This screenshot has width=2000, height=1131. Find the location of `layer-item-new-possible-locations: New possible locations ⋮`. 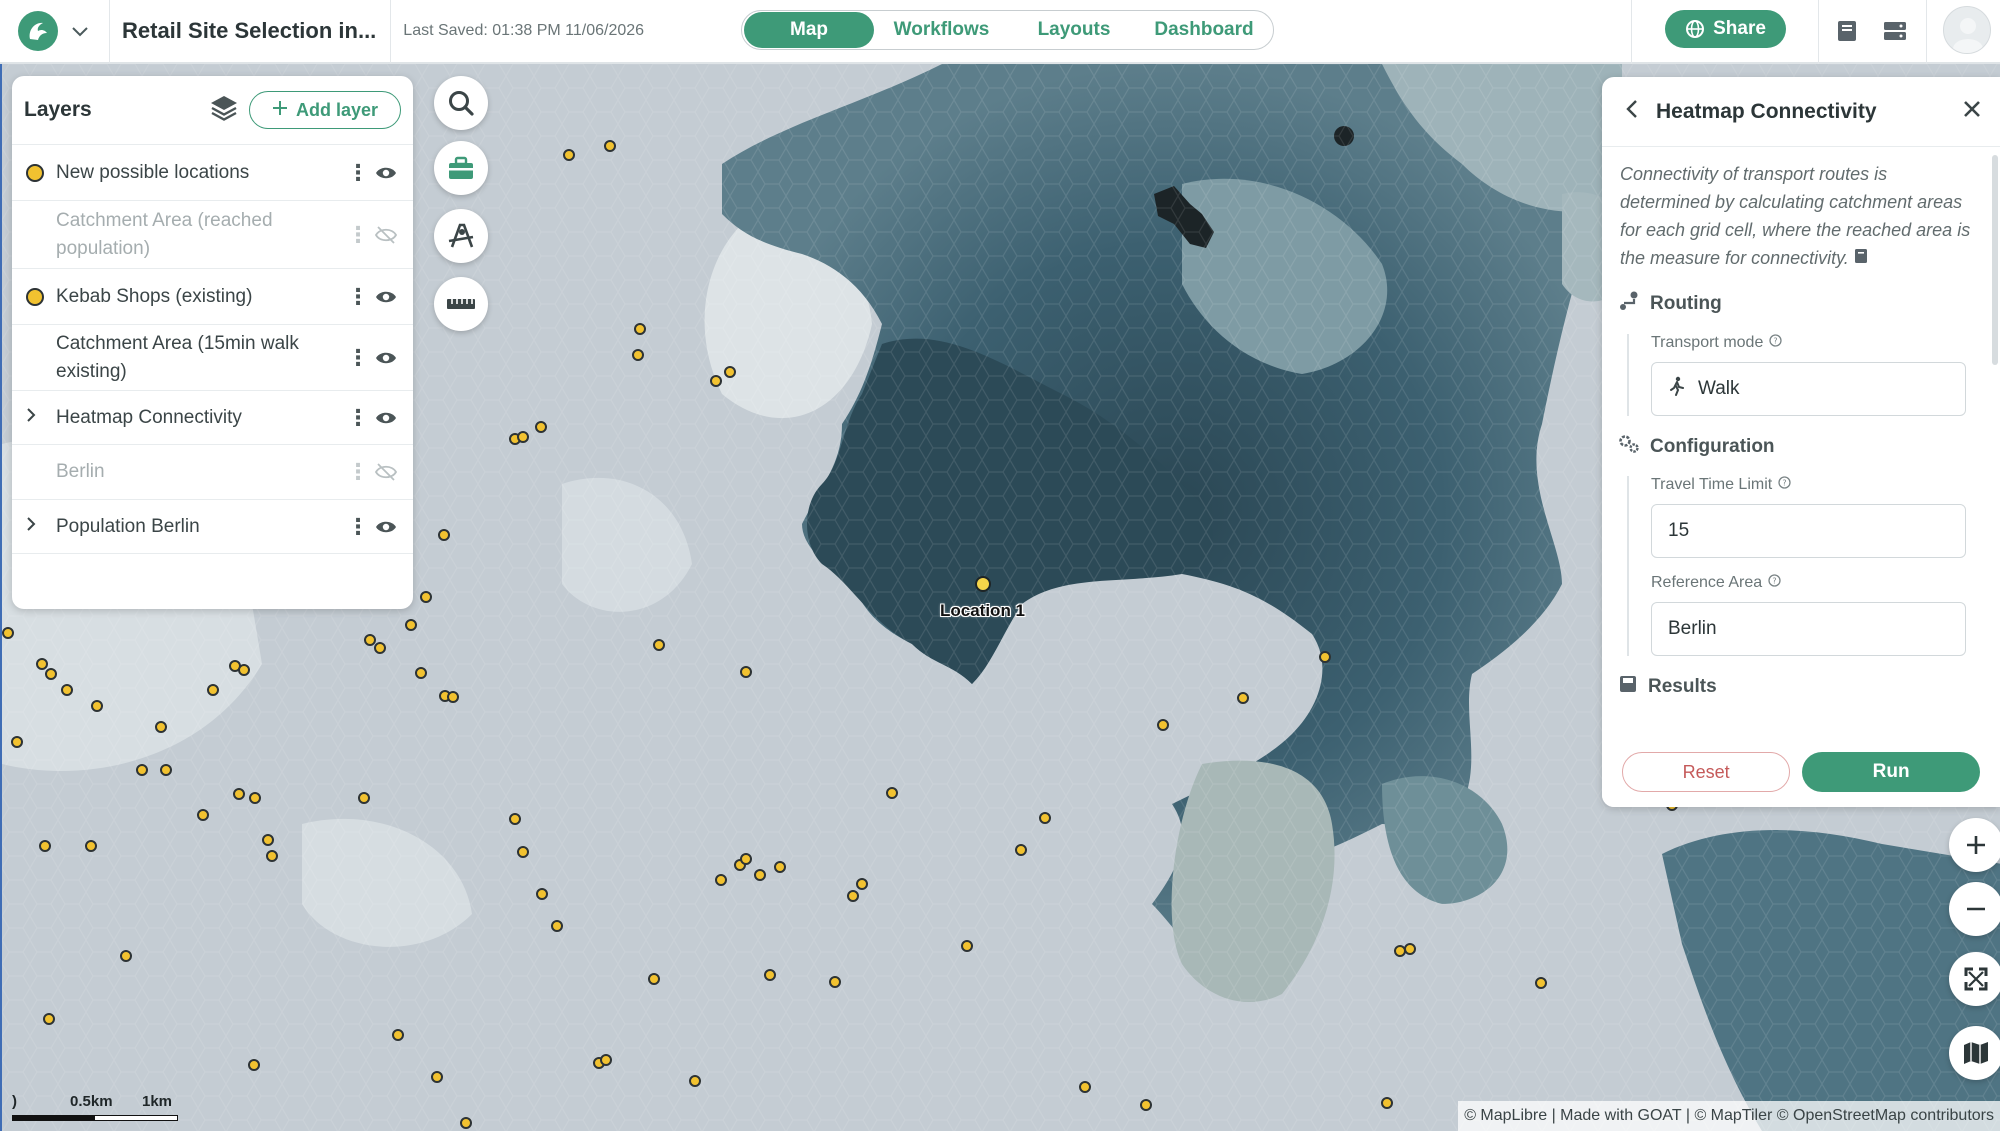

layer-item-new-possible-locations: New possible locations ⋮ is located at coordinates (212, 172).